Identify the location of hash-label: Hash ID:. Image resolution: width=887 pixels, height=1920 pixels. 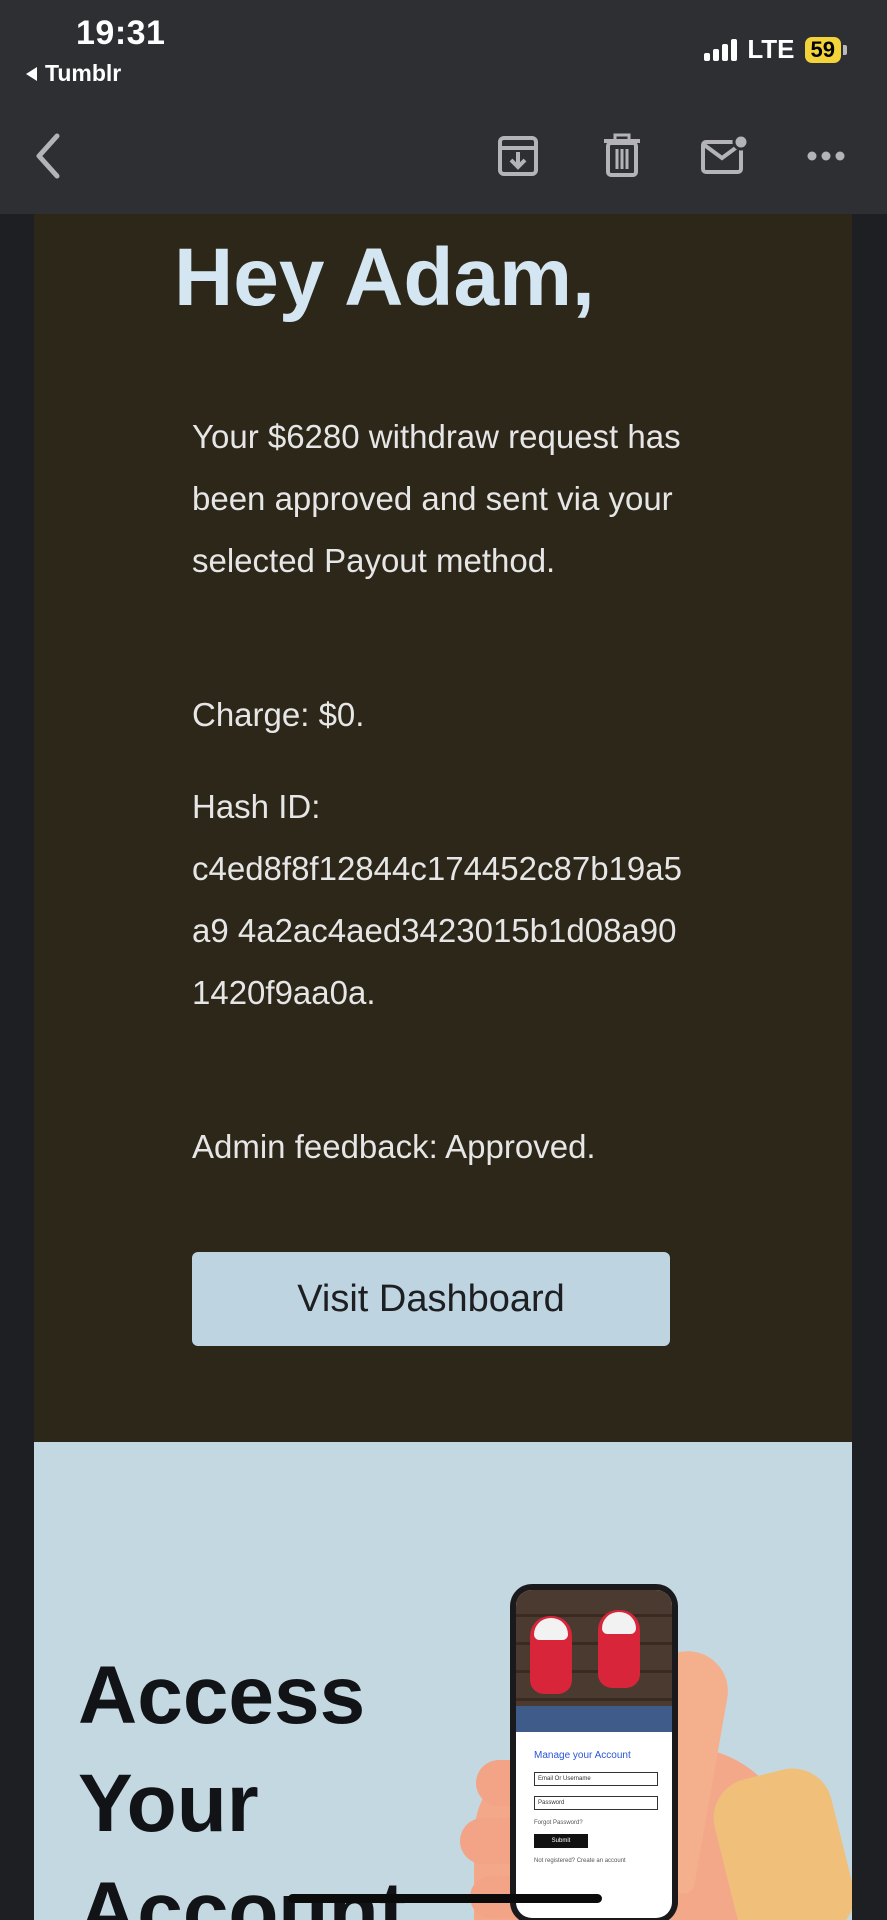
(256, 806).